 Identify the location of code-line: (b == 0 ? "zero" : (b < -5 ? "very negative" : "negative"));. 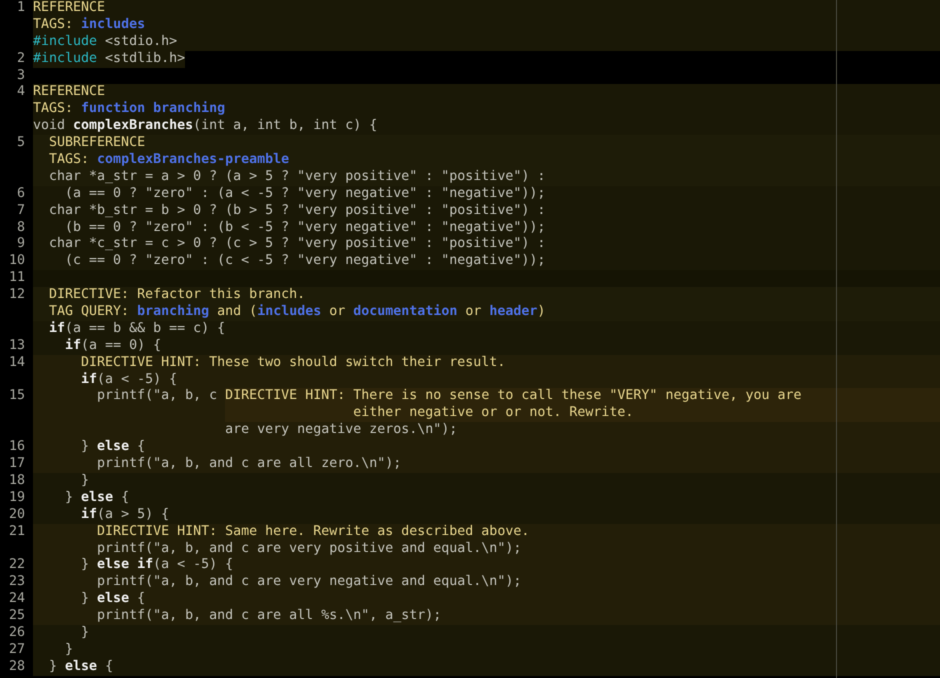
(305, 228).